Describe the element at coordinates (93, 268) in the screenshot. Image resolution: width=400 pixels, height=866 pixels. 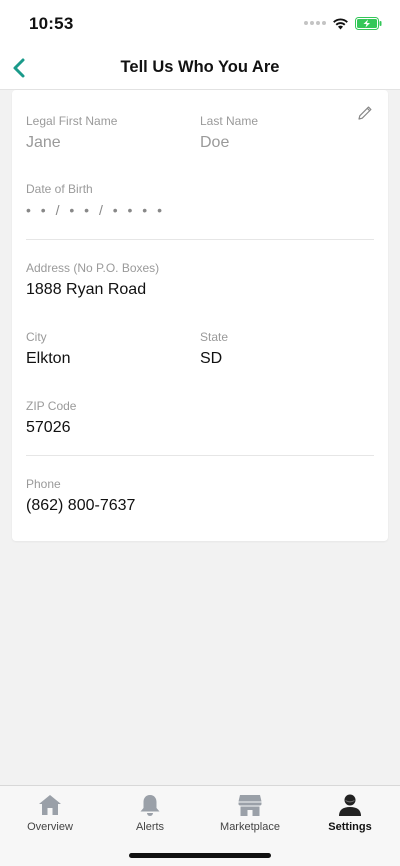
I see `address-label: Address (No P.O. Boxes)` at that location.